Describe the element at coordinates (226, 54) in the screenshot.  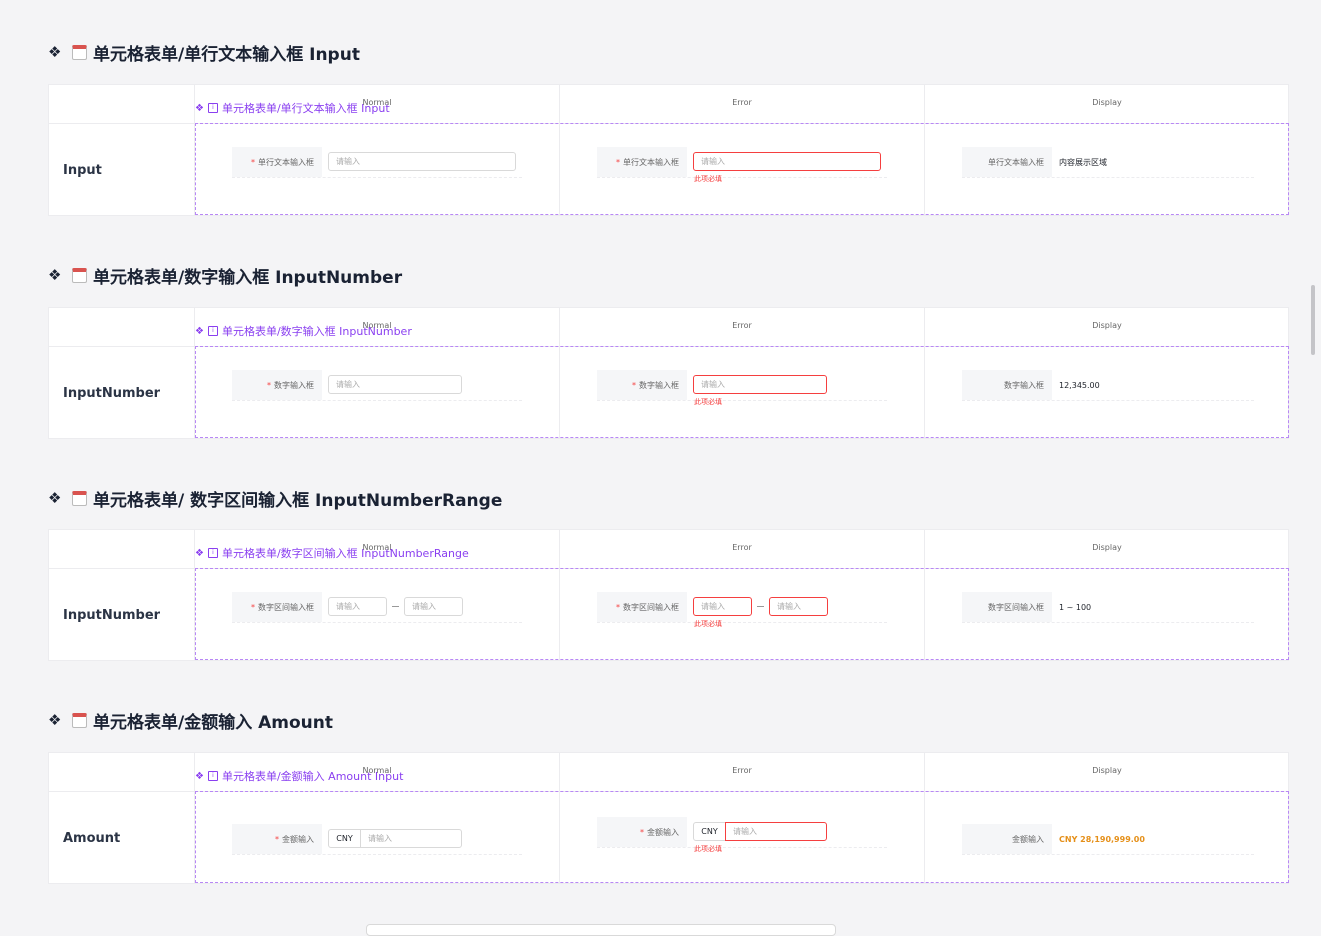
I see `section-title-text: 单元格表单/单行文本输入框 Input` at that location.